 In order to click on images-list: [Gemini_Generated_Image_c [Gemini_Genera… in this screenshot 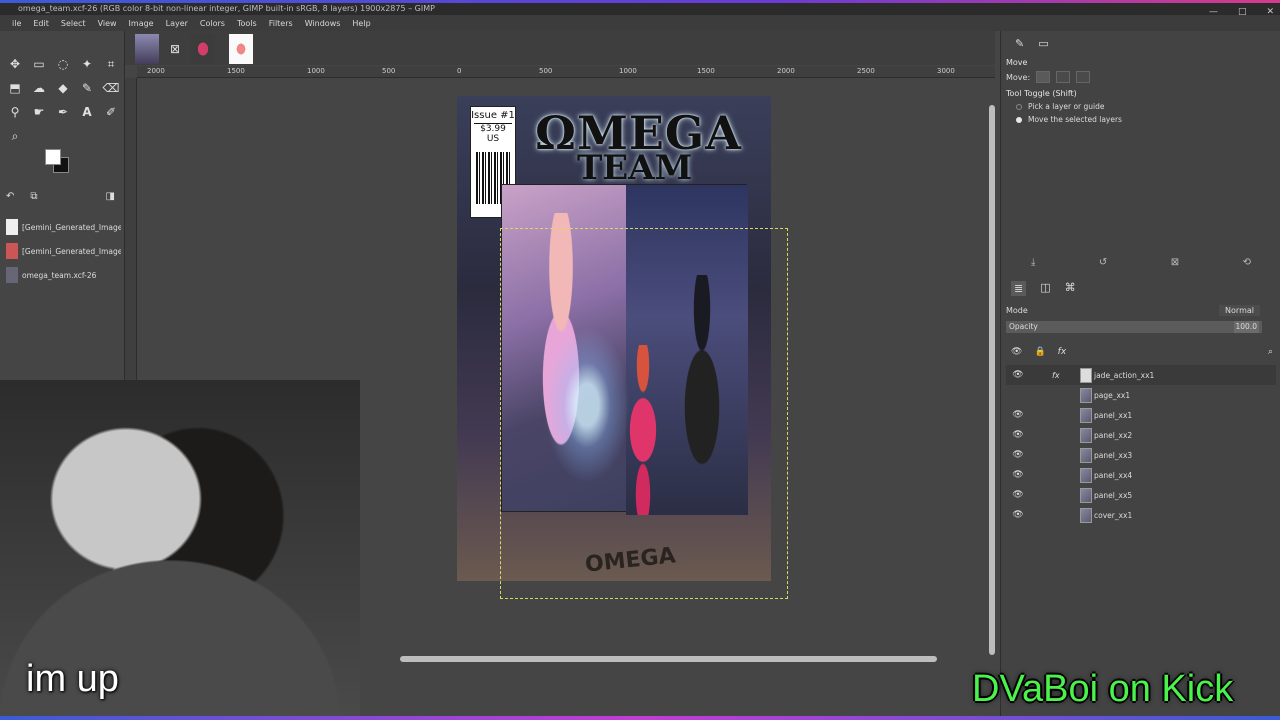, I will do `click(63, 251)`.